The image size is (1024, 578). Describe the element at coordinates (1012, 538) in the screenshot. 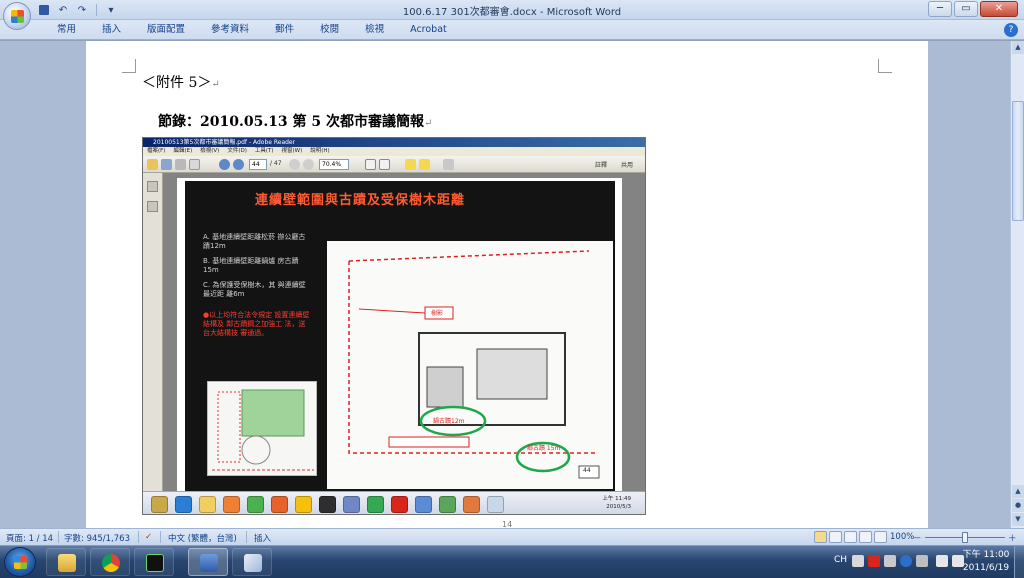

I see `zoom-in-button: ＋` at that location.